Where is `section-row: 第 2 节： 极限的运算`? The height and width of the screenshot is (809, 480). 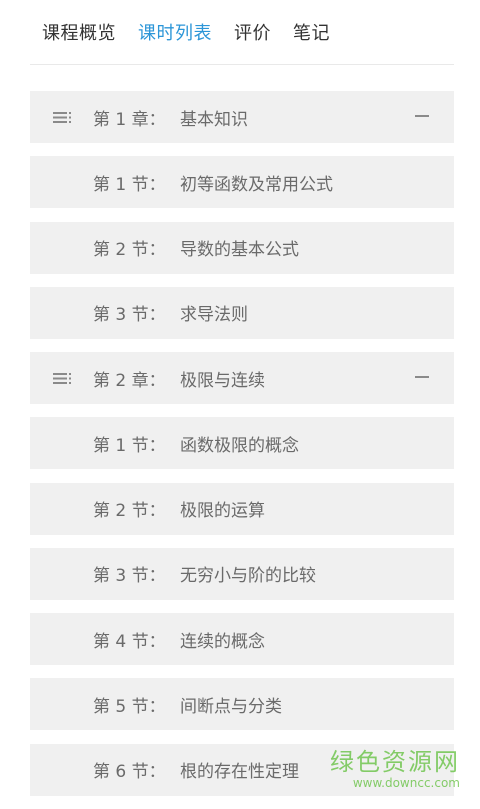 section-row: 第 2 节： 极限的运算 is located at coordinates (242, 508).